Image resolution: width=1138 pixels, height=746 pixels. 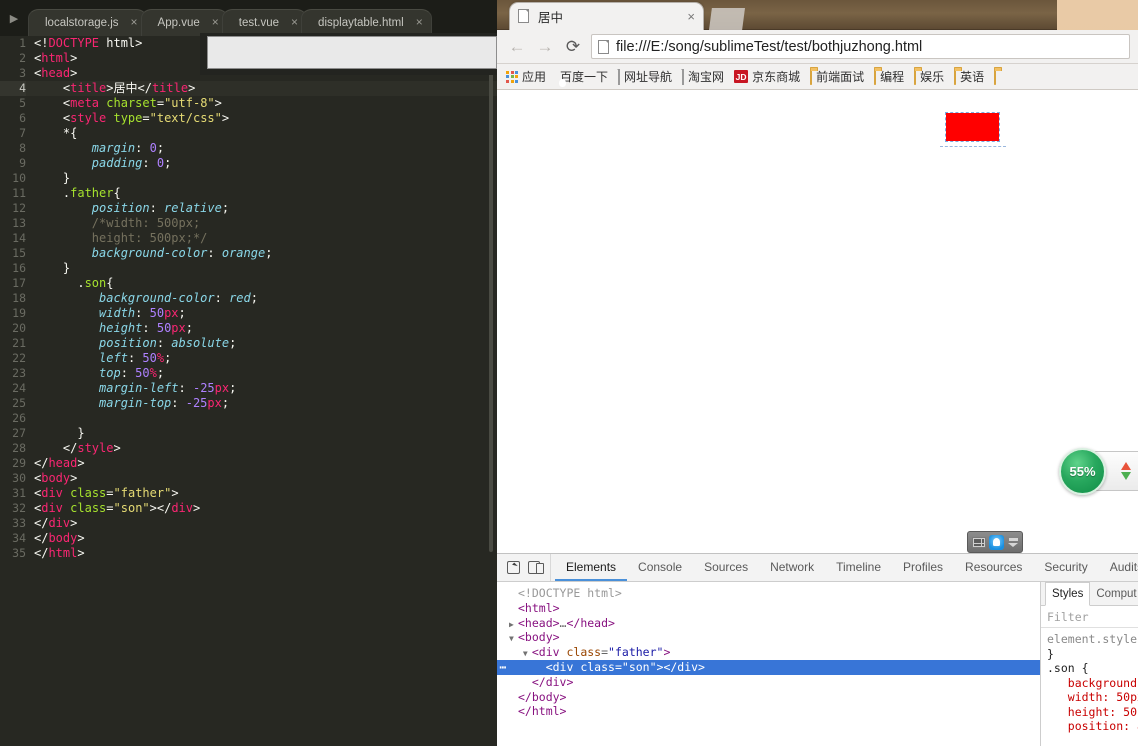 What do you see at coordinates (768, 593) in the screenshot?
I see `dom-node: <!DOCTYPE html>` at bounding box center [768, 593].